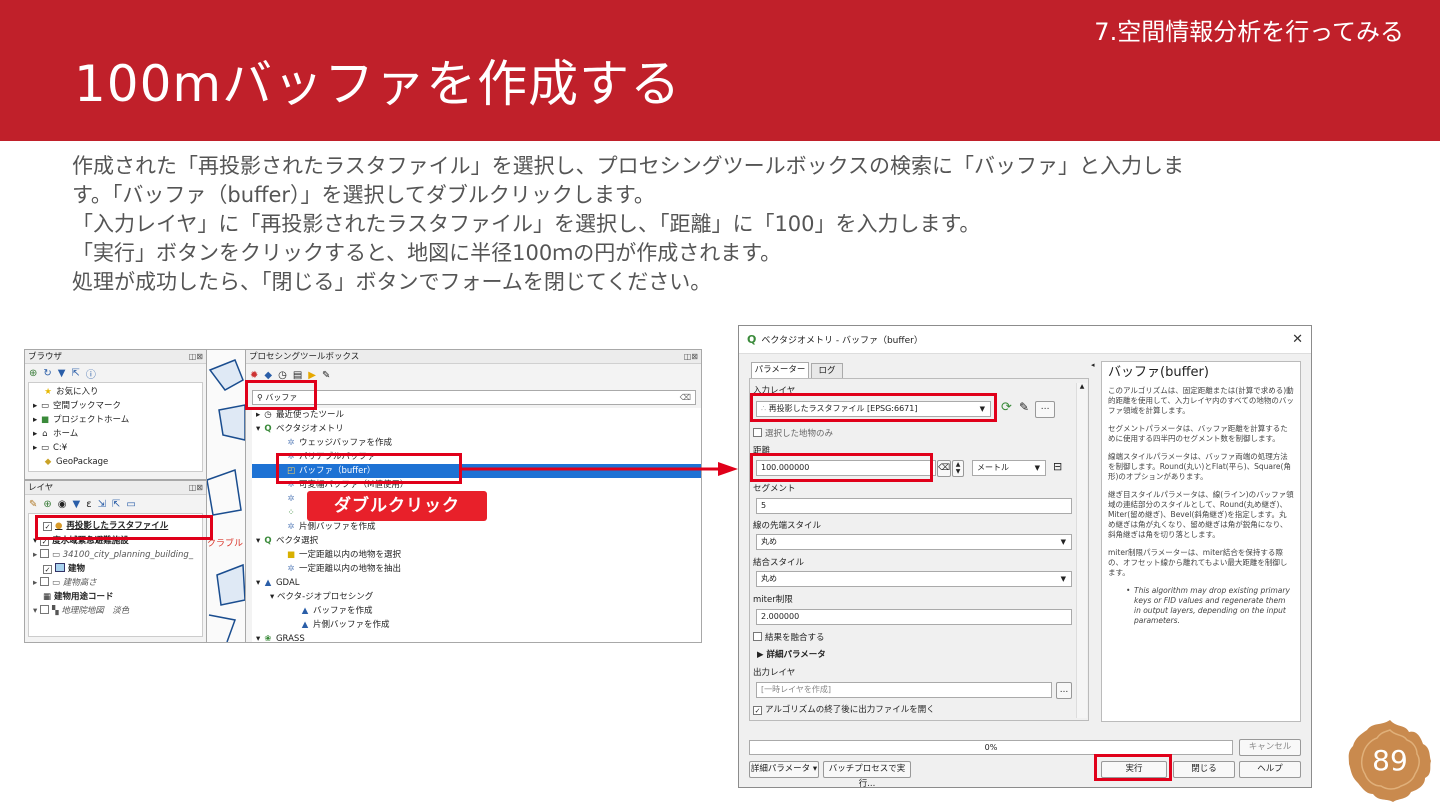  I want to click on expression-icon: ε, so click(88, 504).